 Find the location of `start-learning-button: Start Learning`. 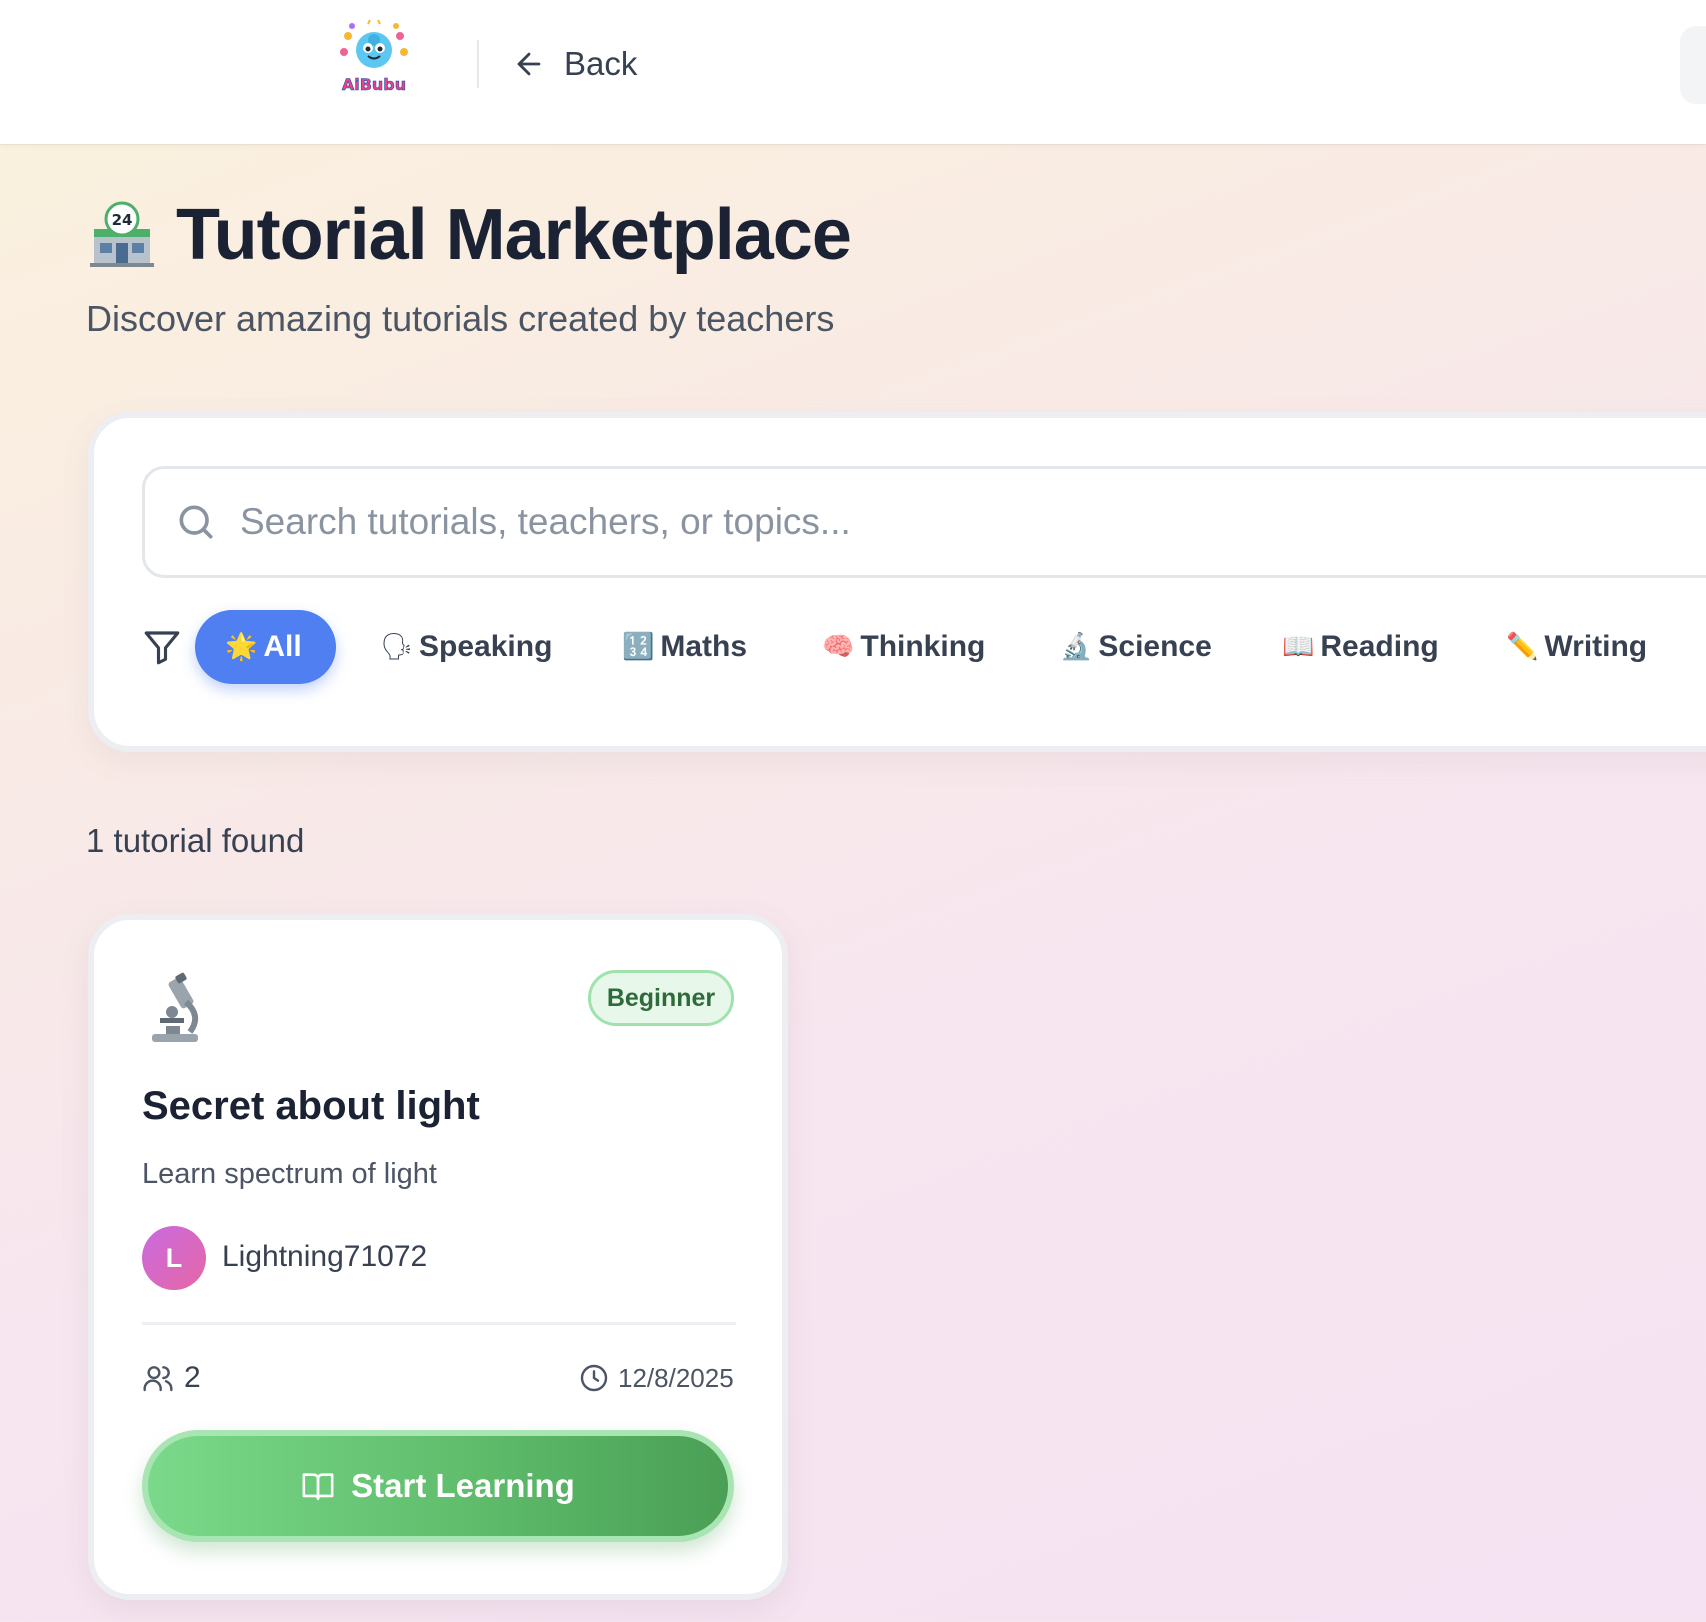

start-learning-button: Start Learning is located at coordinates (438, 1486).